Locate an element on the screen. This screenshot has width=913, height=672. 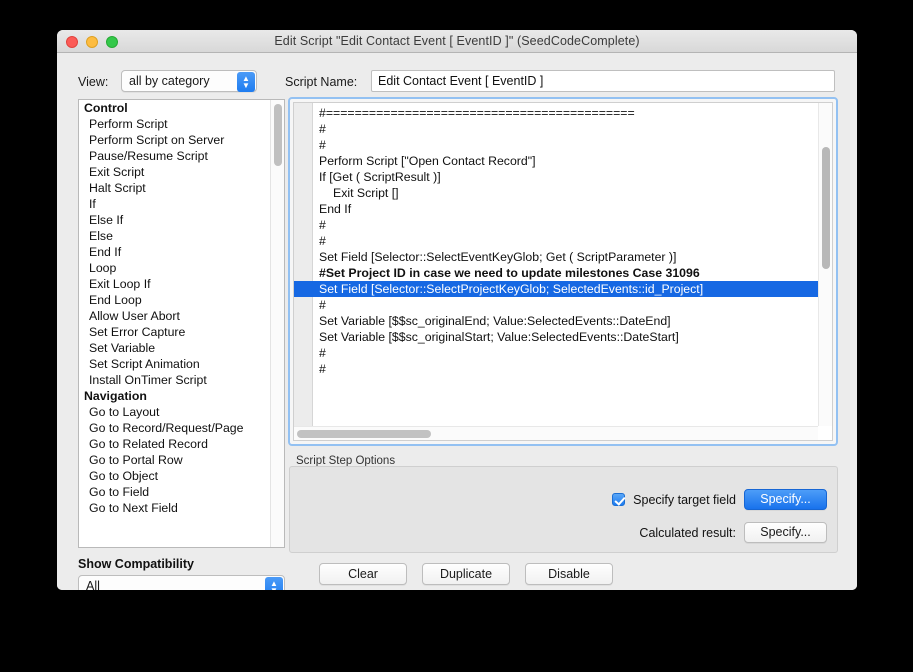
sidebar-item-19: Go to Layout is located at coordinates (174, 412).